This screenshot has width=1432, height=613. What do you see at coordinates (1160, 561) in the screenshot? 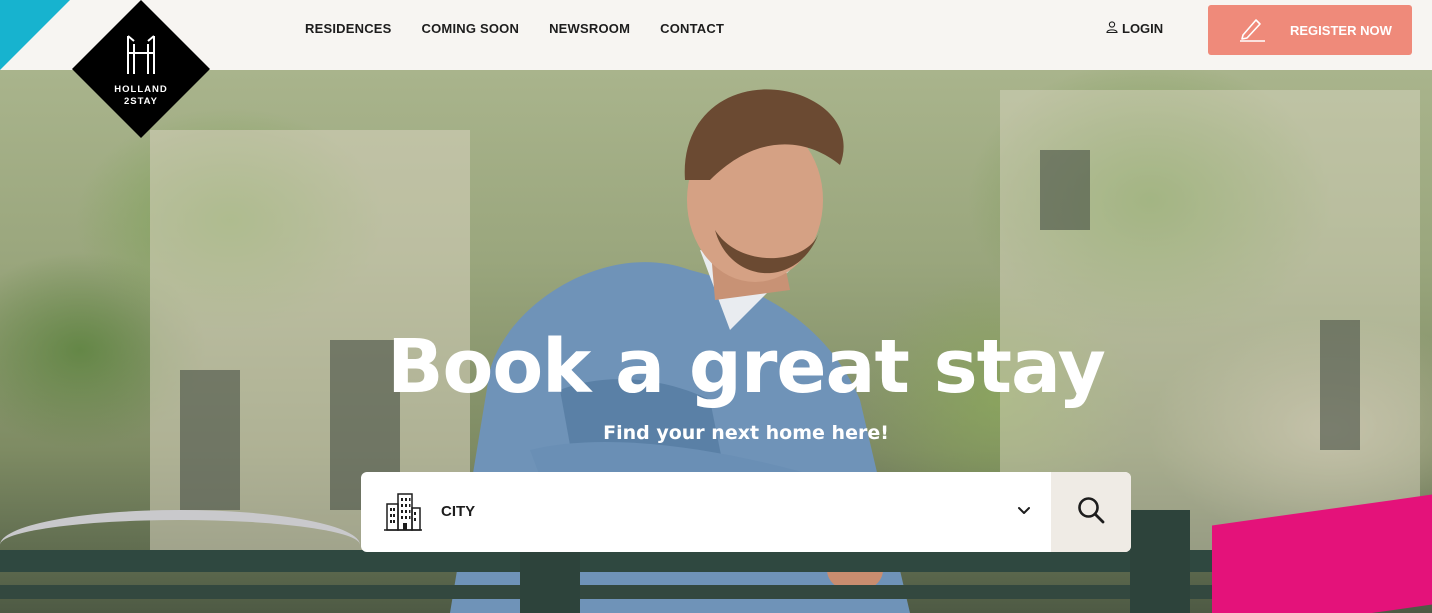
I see `railing-post` at bounding box center [1160, 561].